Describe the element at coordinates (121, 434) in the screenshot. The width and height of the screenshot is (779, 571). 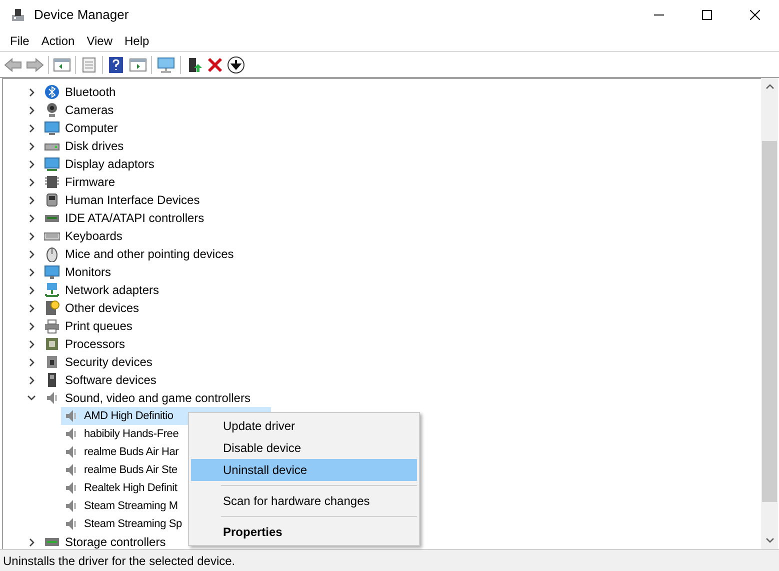
I see `tree-item: habibily Hands-Free` at that location.